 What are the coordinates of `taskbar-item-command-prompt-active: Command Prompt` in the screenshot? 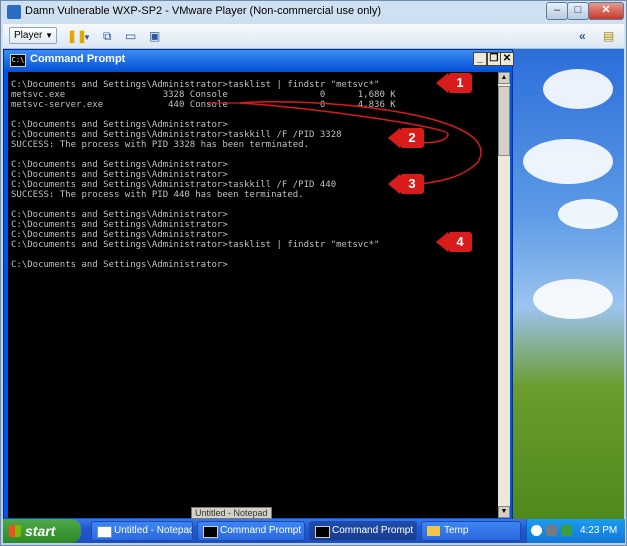 It's located at (363, 531).